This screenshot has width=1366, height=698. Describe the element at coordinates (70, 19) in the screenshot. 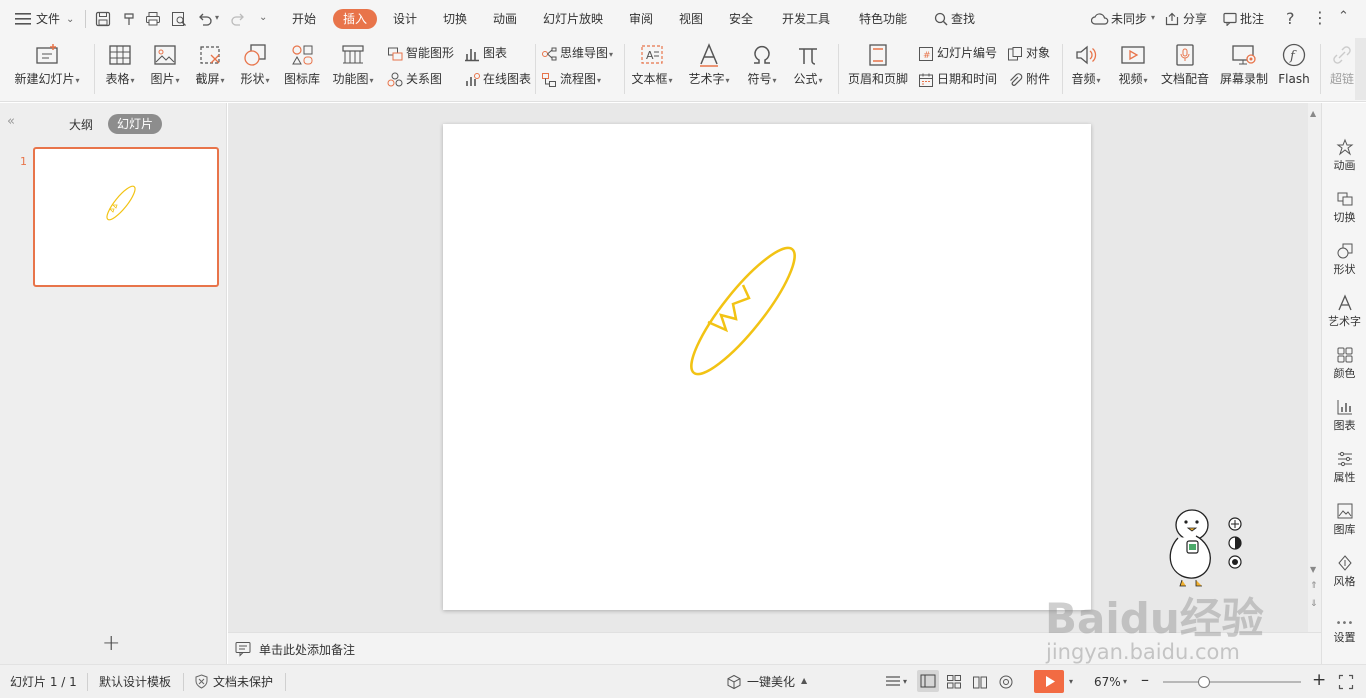

I see `chevron-down-icon: ⌄` at that location.